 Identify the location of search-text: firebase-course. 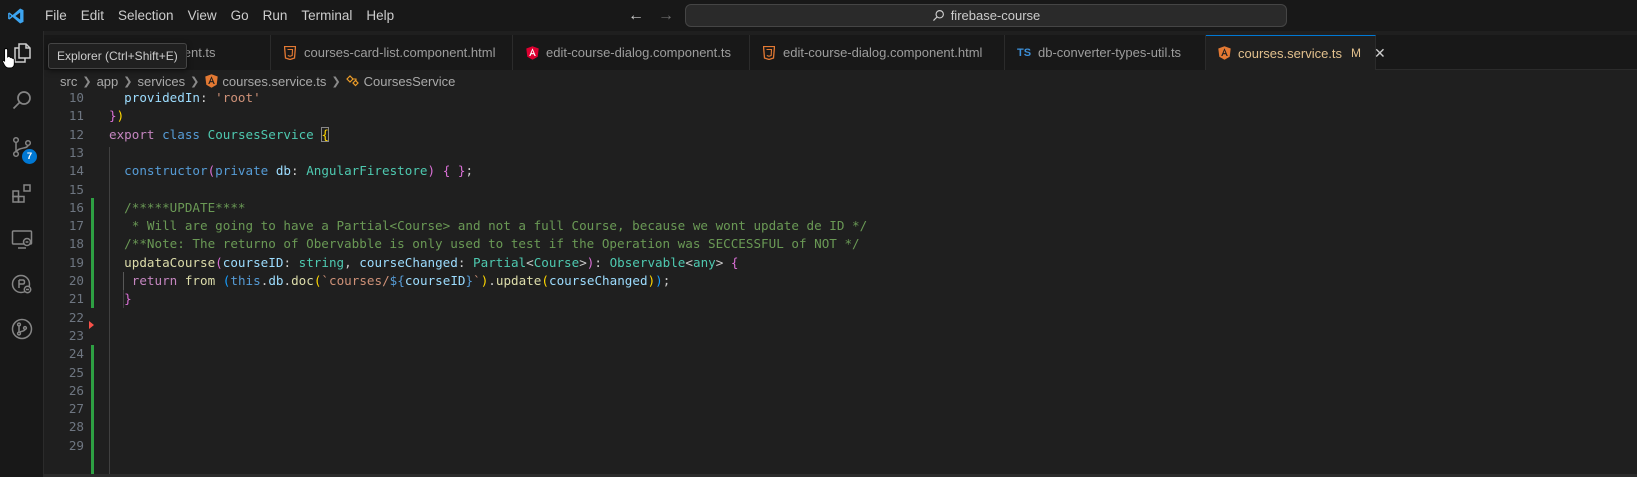
(995, 15).